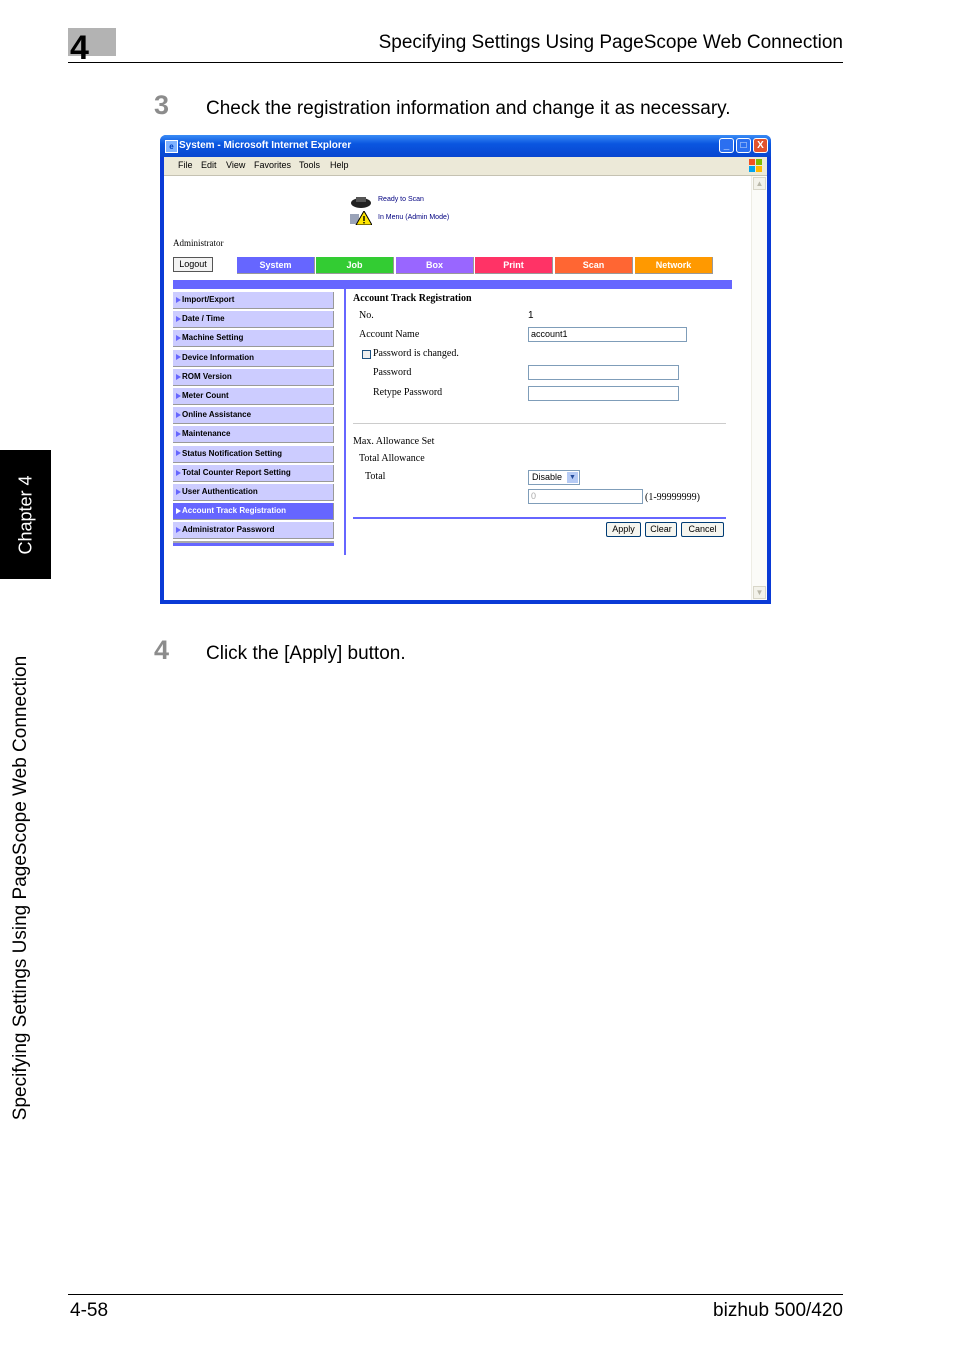 Image resolution: width=954 pixels, height=1352 pixels. I want to click on sidebar-item-maintenance: Maintenance, so click(253, 435).